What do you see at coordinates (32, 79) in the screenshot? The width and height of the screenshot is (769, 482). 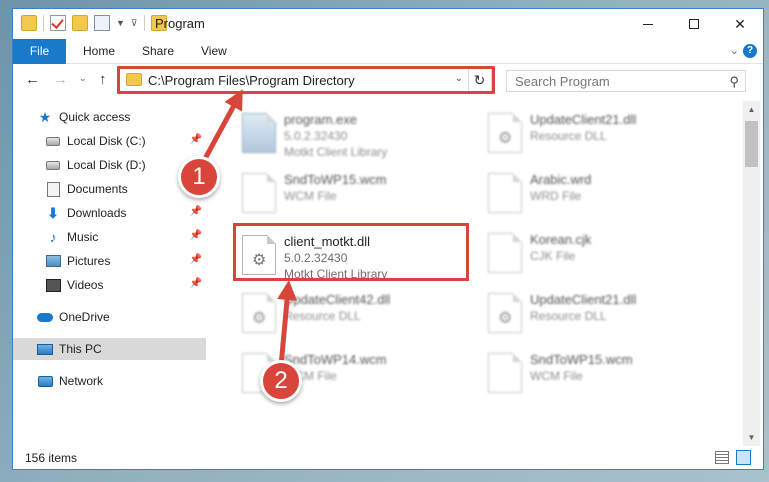 I see `back-arrow-icon: ←` at bounding box center [32, 79].